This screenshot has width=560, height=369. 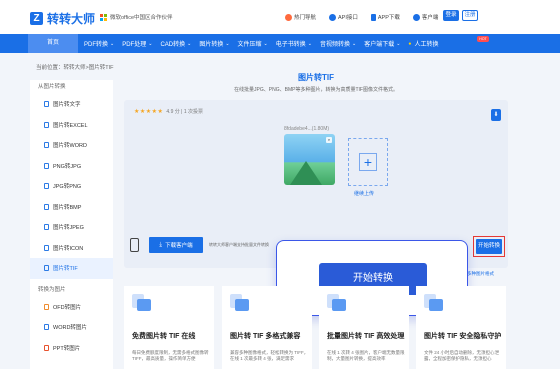 I want to click on nav-item-media: 音视频转换 ⌄, so click(x=337, y=44).